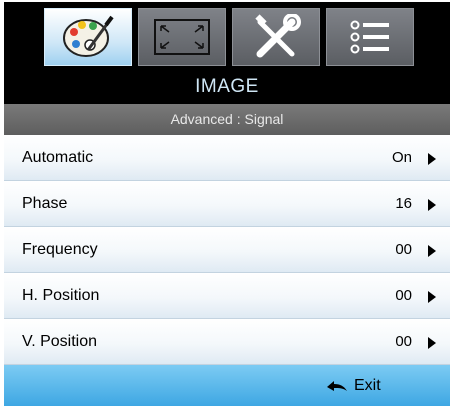  I want to click on setting-value: 16, so click(403, 203).